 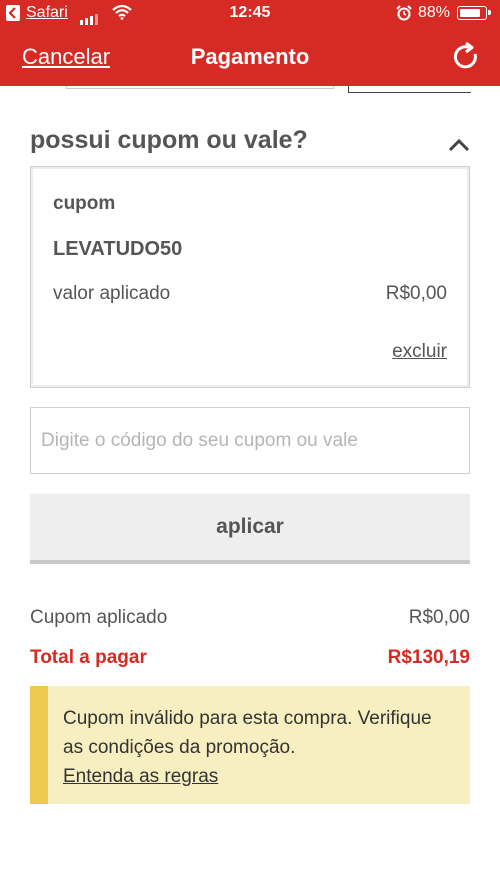 What do you see at coordinates (416, 293) in the screenshot?
I see `applied-value-amount: R$0,00` at bounding box center [416, 293].